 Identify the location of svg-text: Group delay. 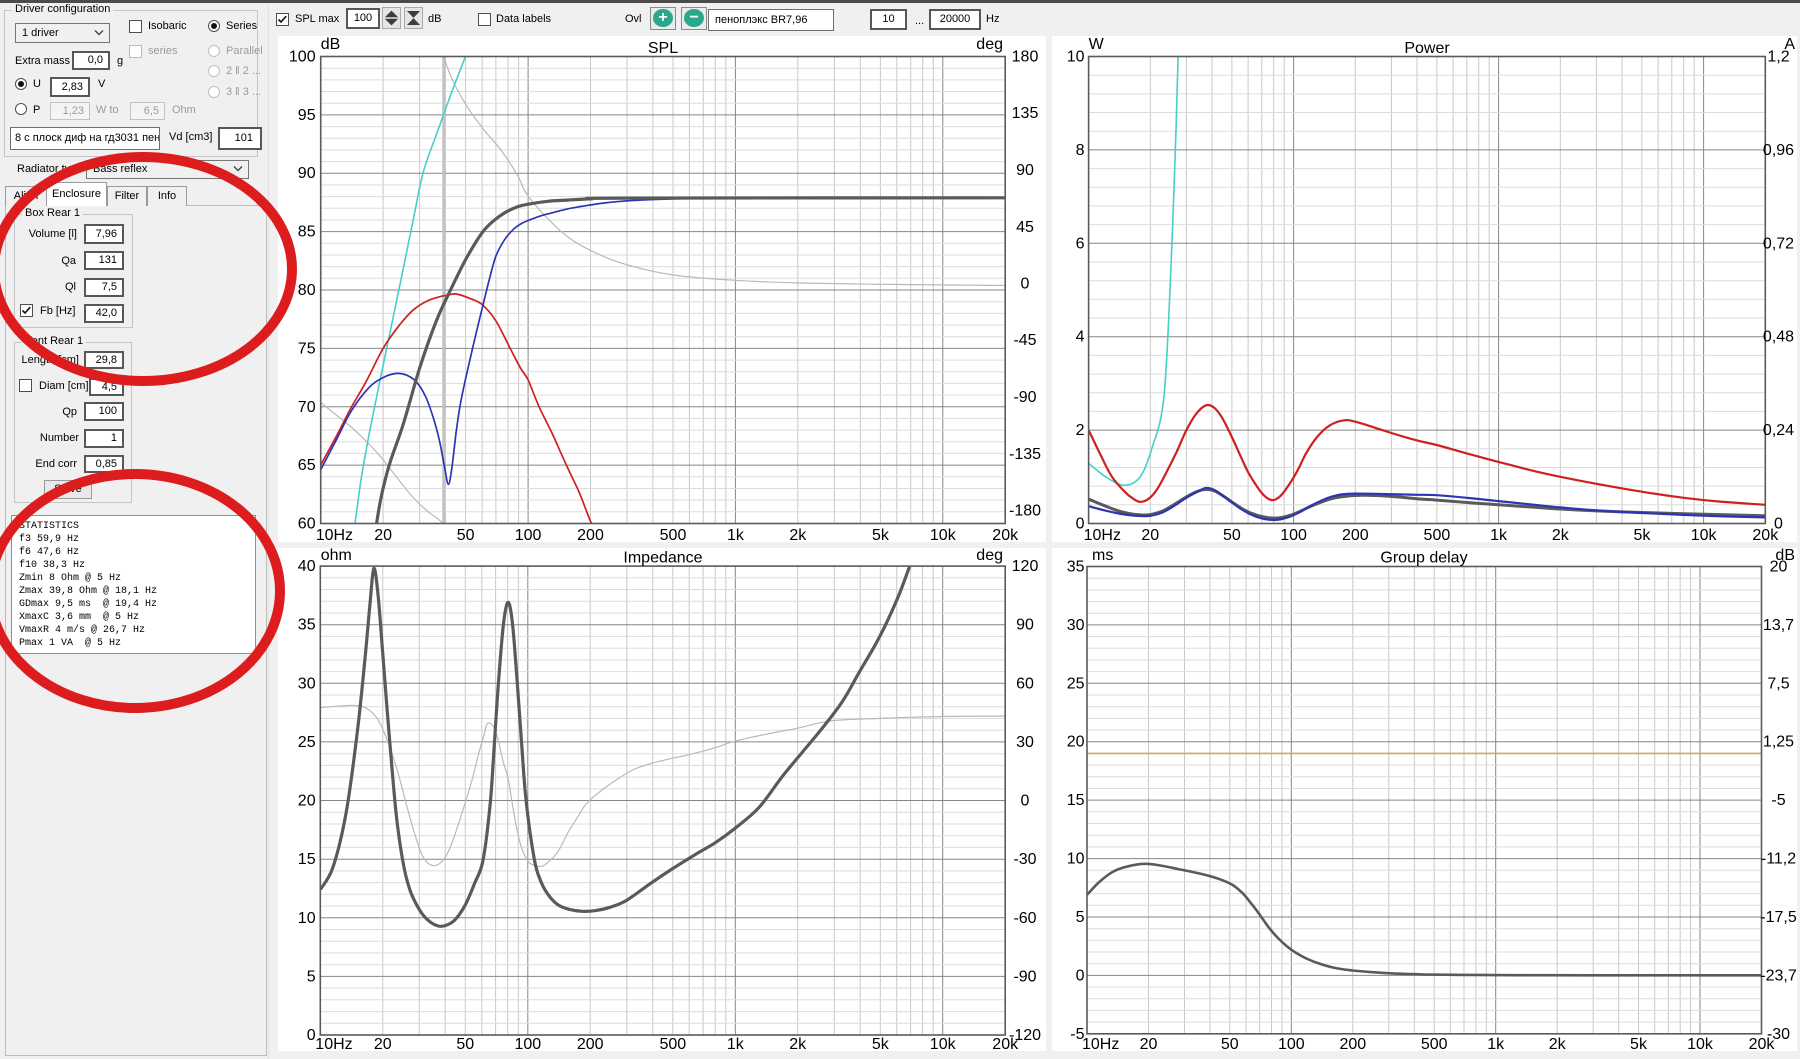
(1423, 558).